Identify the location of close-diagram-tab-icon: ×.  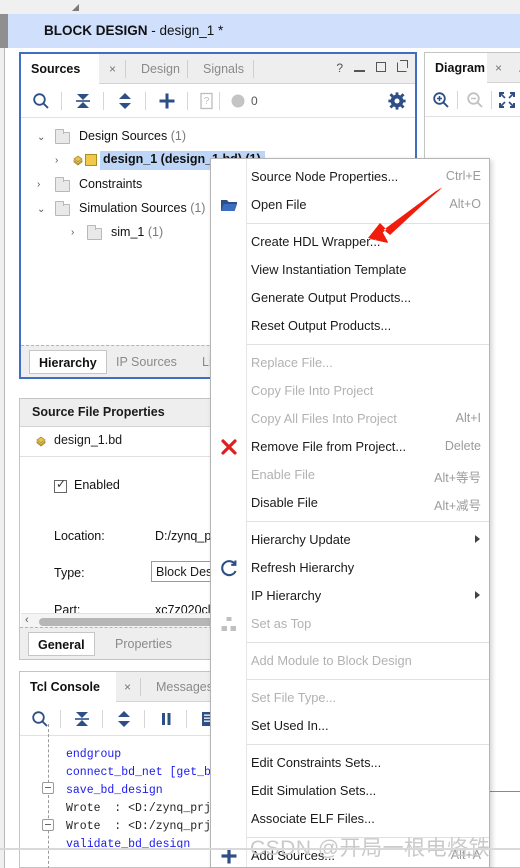
(498, 68).